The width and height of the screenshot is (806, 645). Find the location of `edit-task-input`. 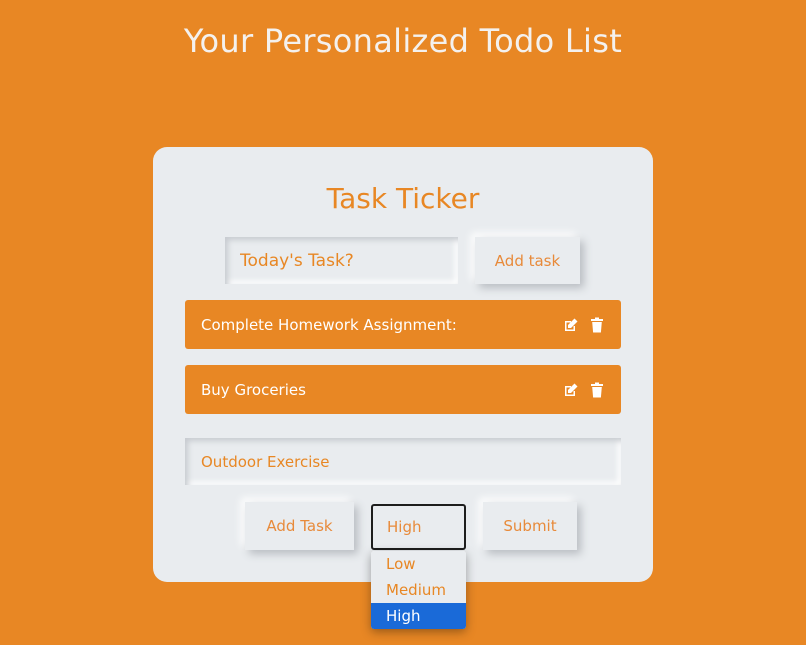

edit-task-input is located at coordinates (403, 461).